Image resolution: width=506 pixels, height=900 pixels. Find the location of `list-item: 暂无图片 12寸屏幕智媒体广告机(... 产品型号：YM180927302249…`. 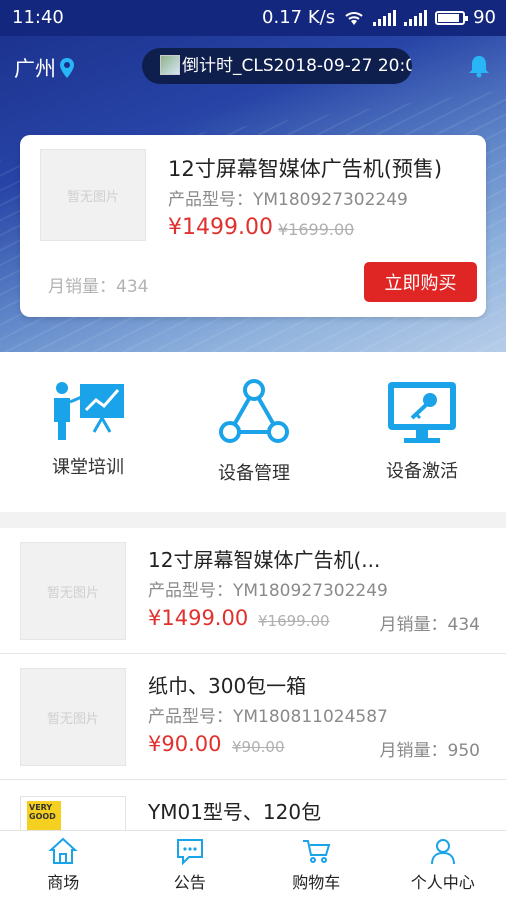

list-item: 暂无图片 12寸屏幕智媒体广告机(... 产品型号：YM180927302249… is located at coordinates (253, 591).